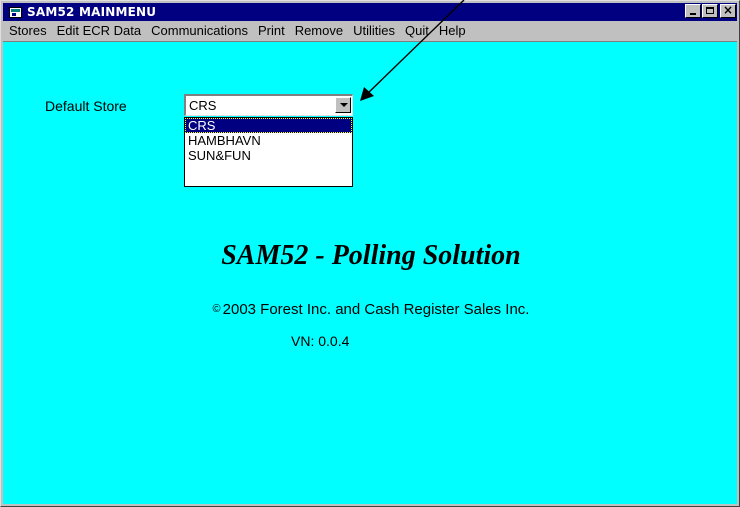 Image resolution: width=740 pixels, height=507 pixels. I want to click on app-heading: SAM52 - Polling Solution, so click(371, 255).